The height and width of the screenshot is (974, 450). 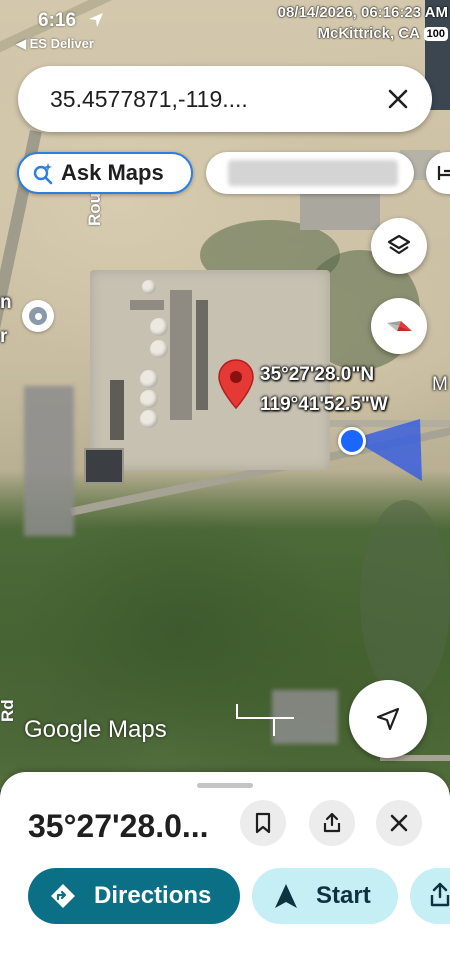 I want to click on timestamp-location-row: McKittrick, CA 100, so click(x=363, y=33).